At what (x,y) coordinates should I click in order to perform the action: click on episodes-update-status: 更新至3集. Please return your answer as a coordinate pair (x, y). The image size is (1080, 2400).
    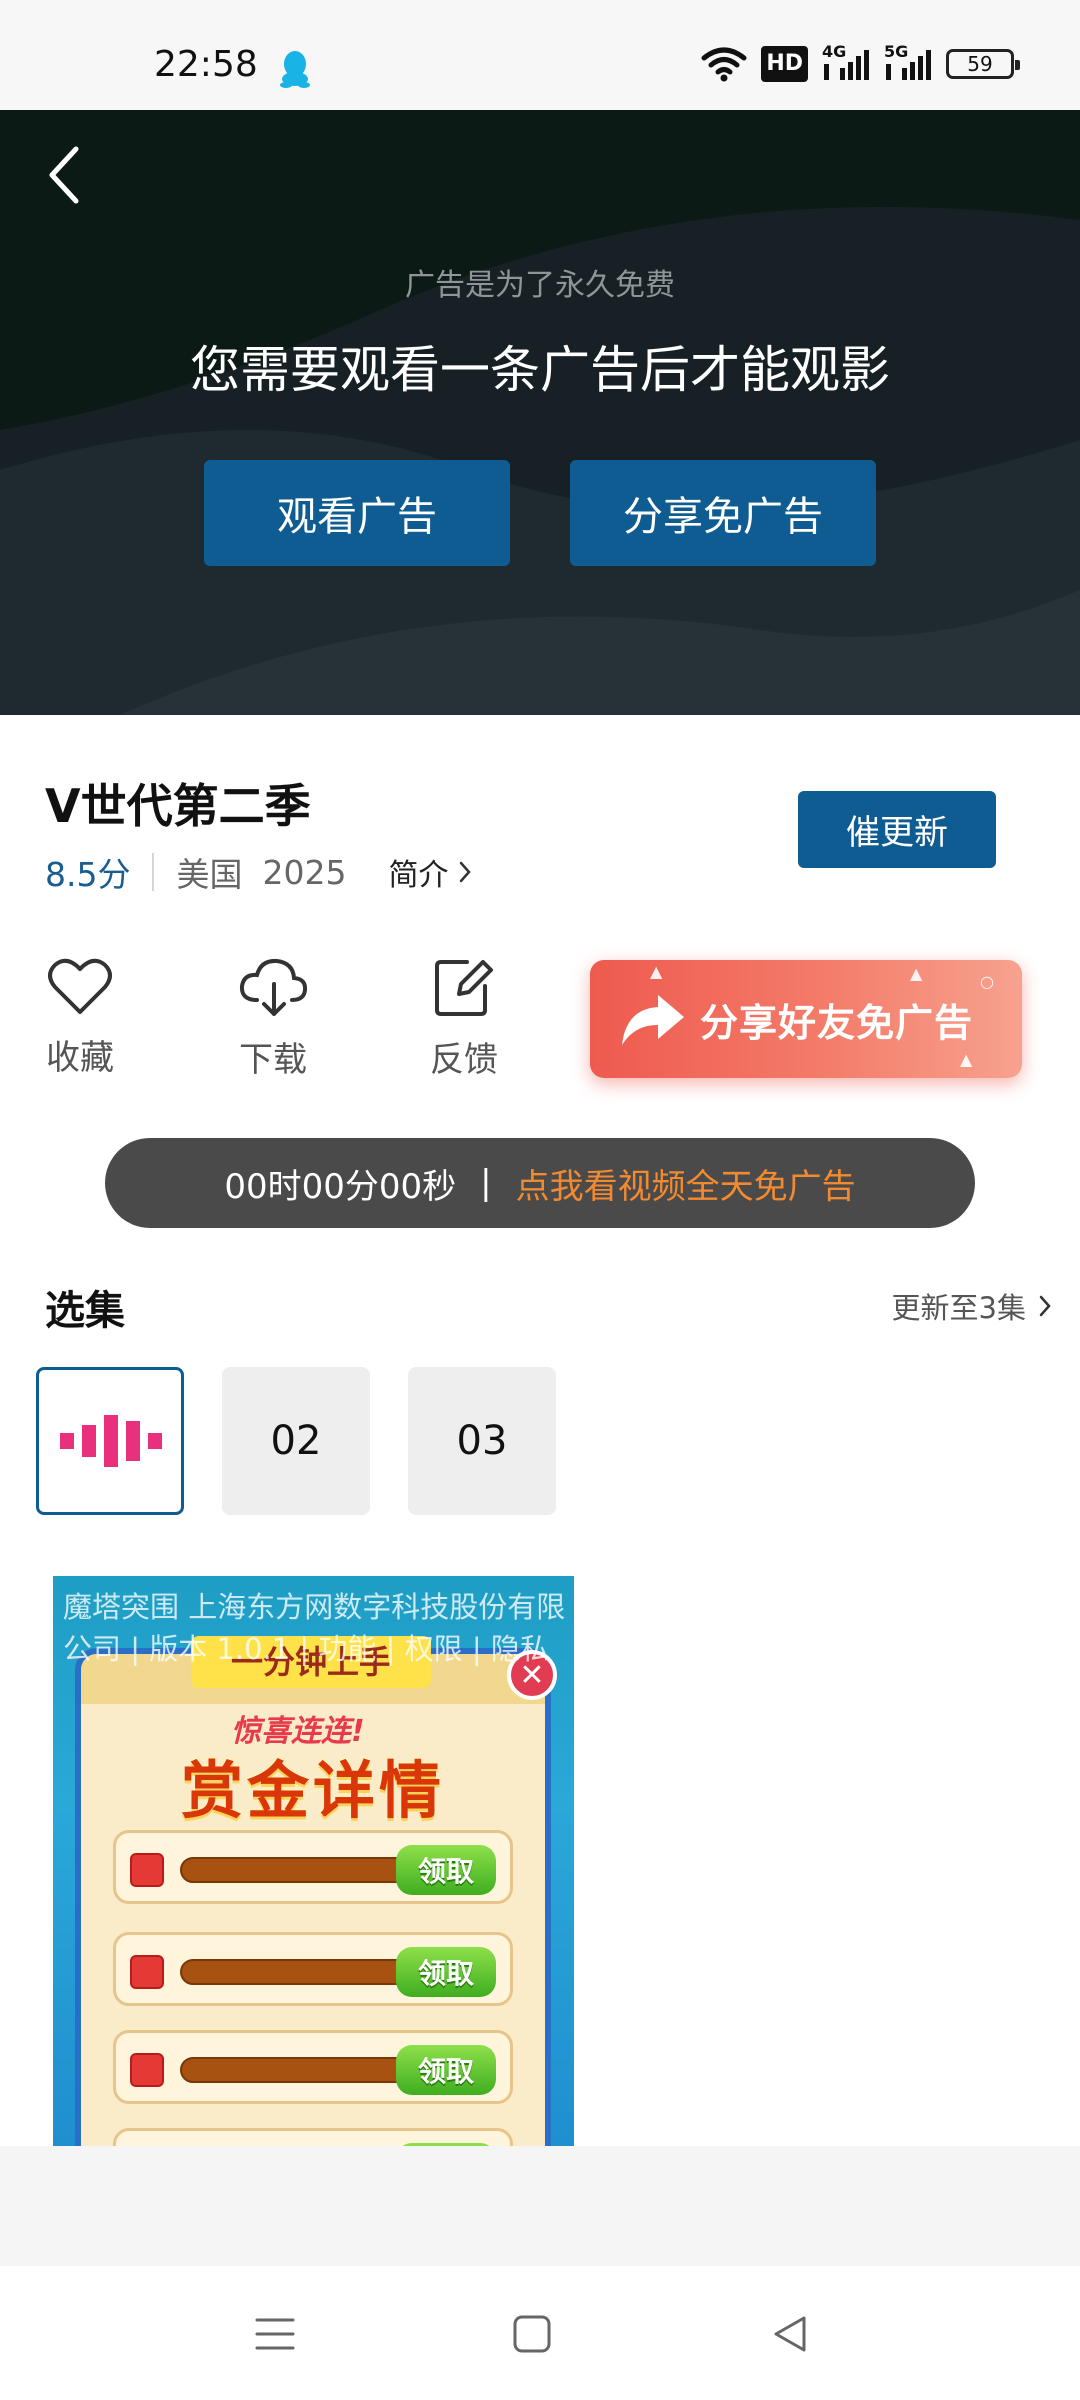
    Looking at the image, I should click on (958, 1308).